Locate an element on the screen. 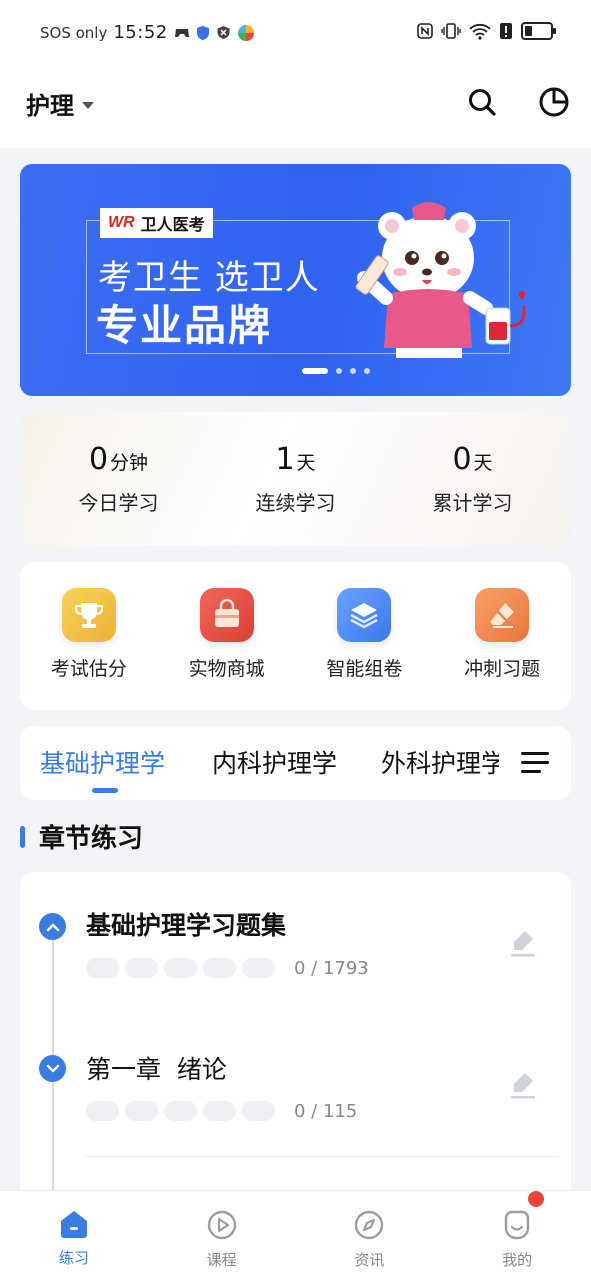 The width and height of the screenshot is (591, 1280). nav-label: 我的 is located at coordinates (517, 1260).